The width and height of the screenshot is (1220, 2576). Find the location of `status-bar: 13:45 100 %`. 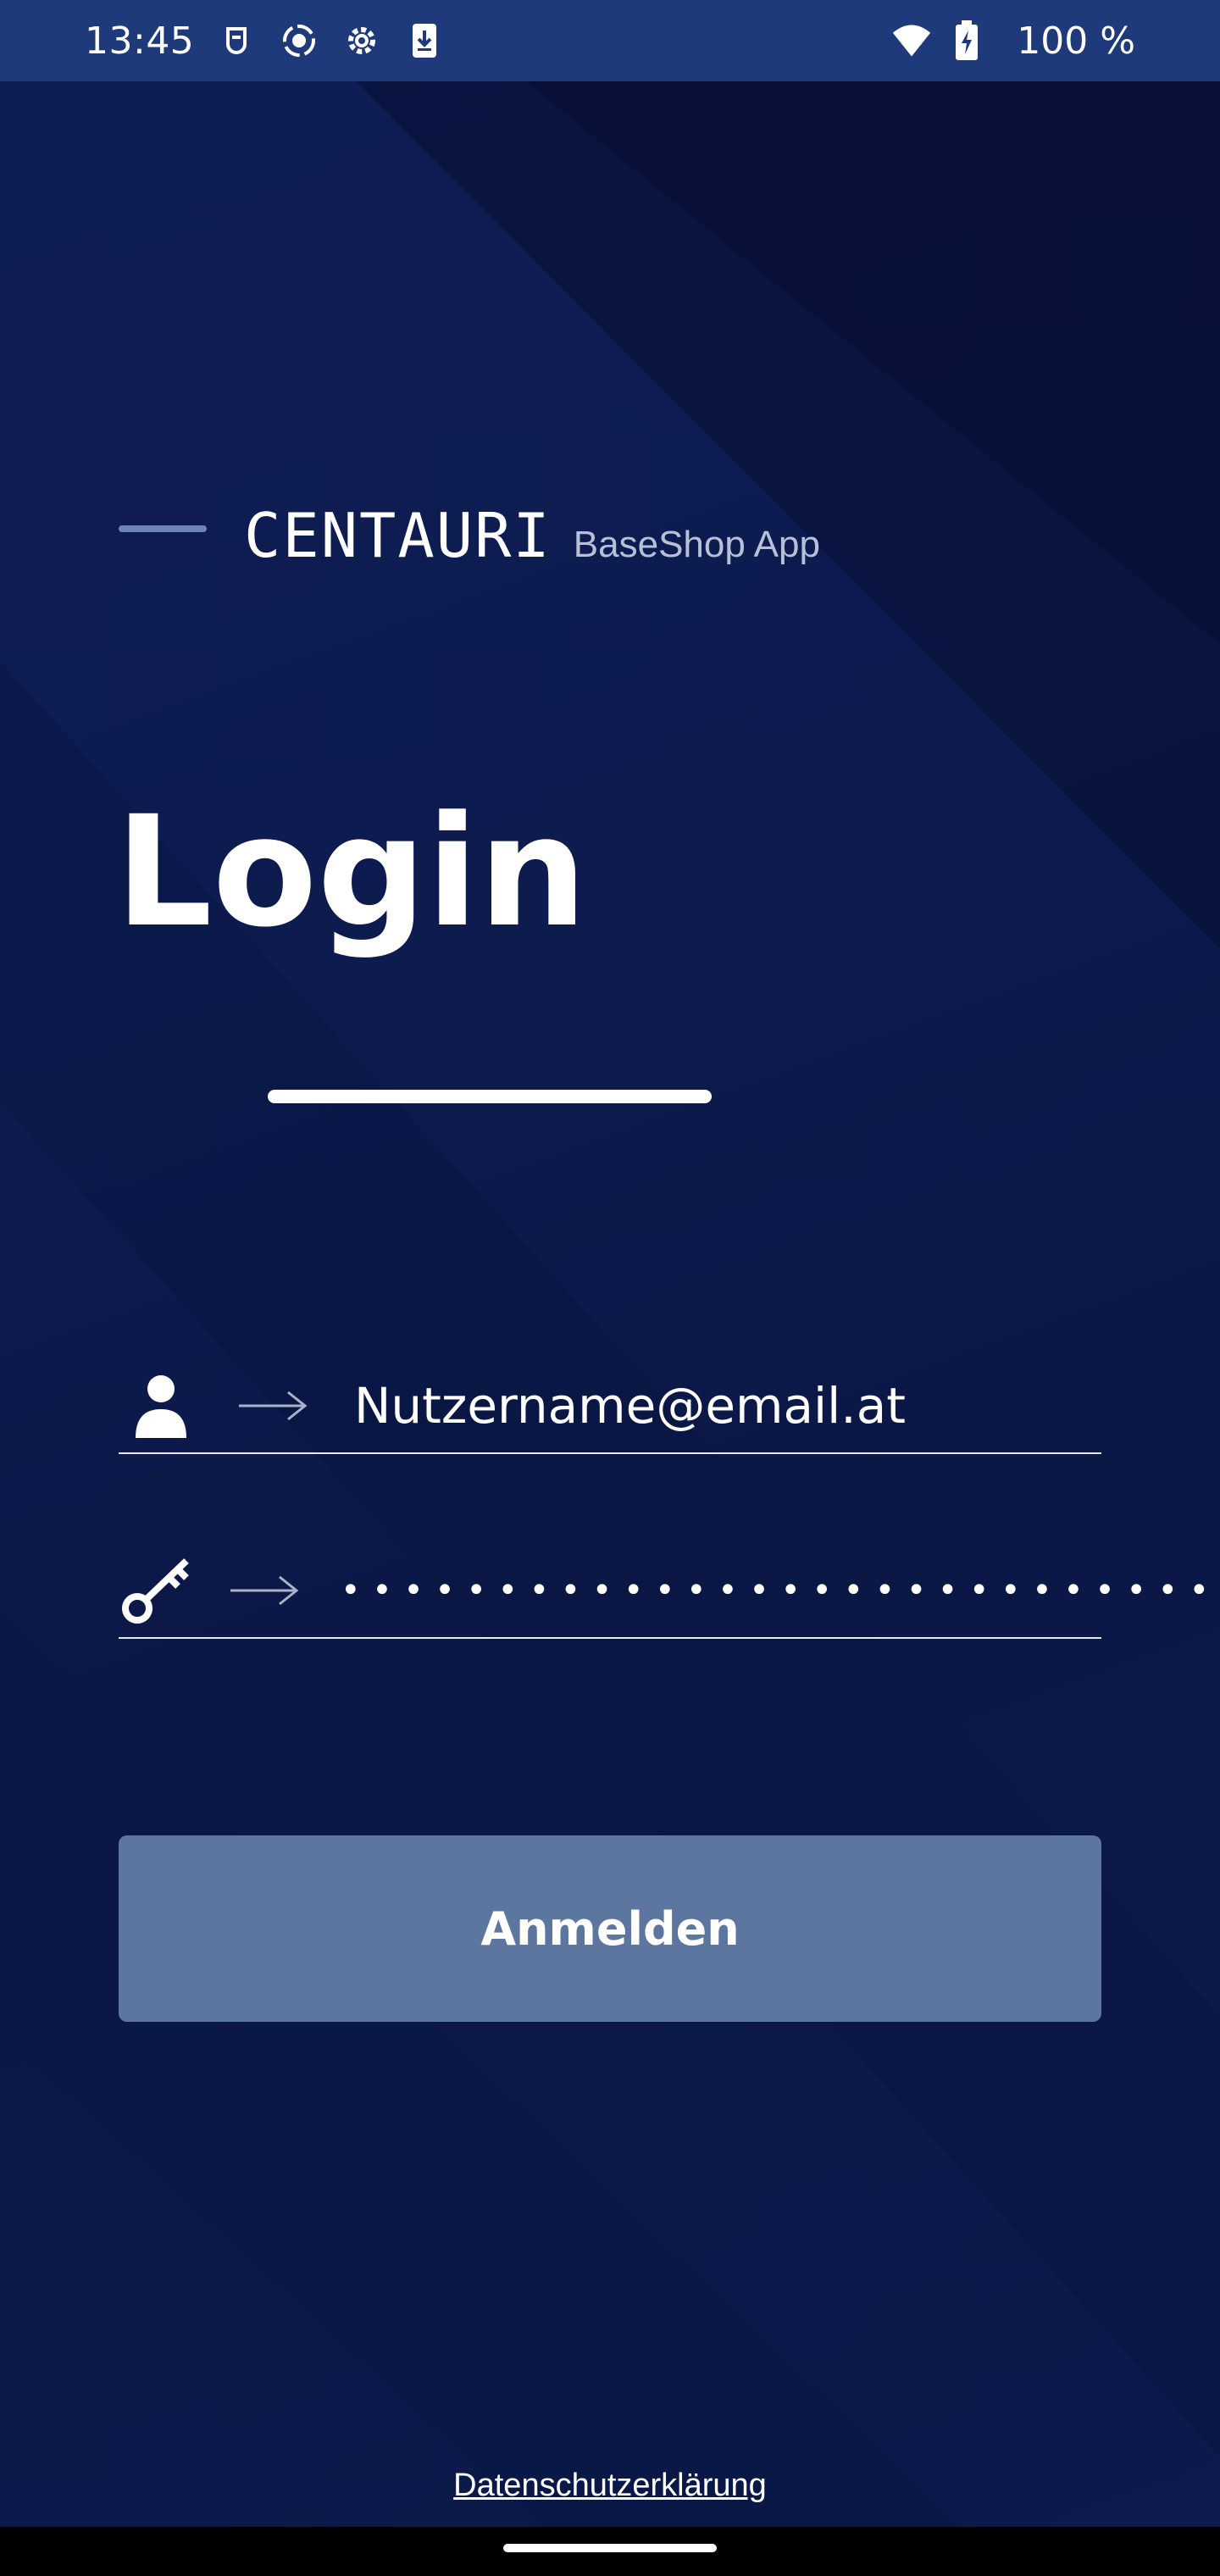

status-bar: 13:45 100 % is located at coordinates (610, 40).